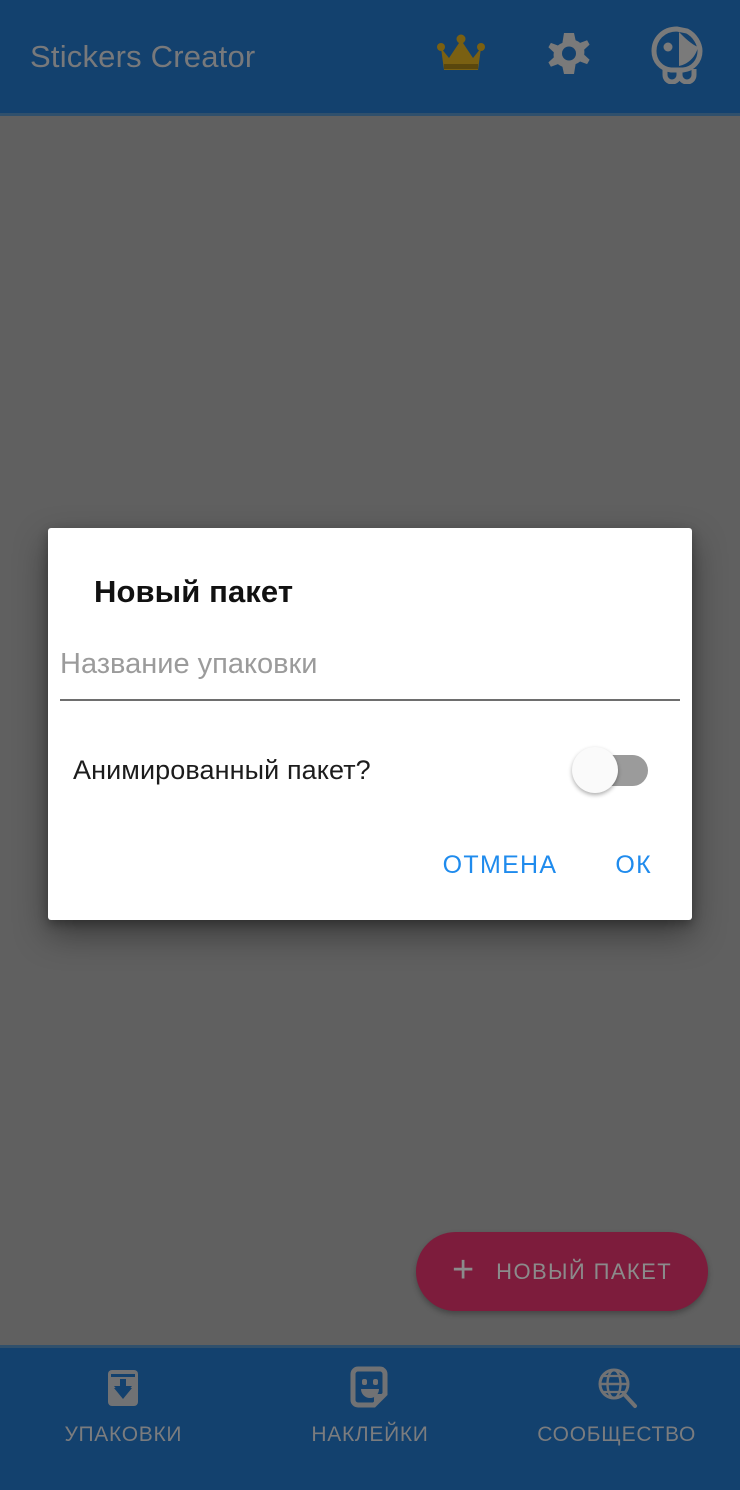 This screenshot has height=1490, width=740. Describe the element at coordinates (463, 1270) in the screenshot. I see `plus-icon: +` at that location.